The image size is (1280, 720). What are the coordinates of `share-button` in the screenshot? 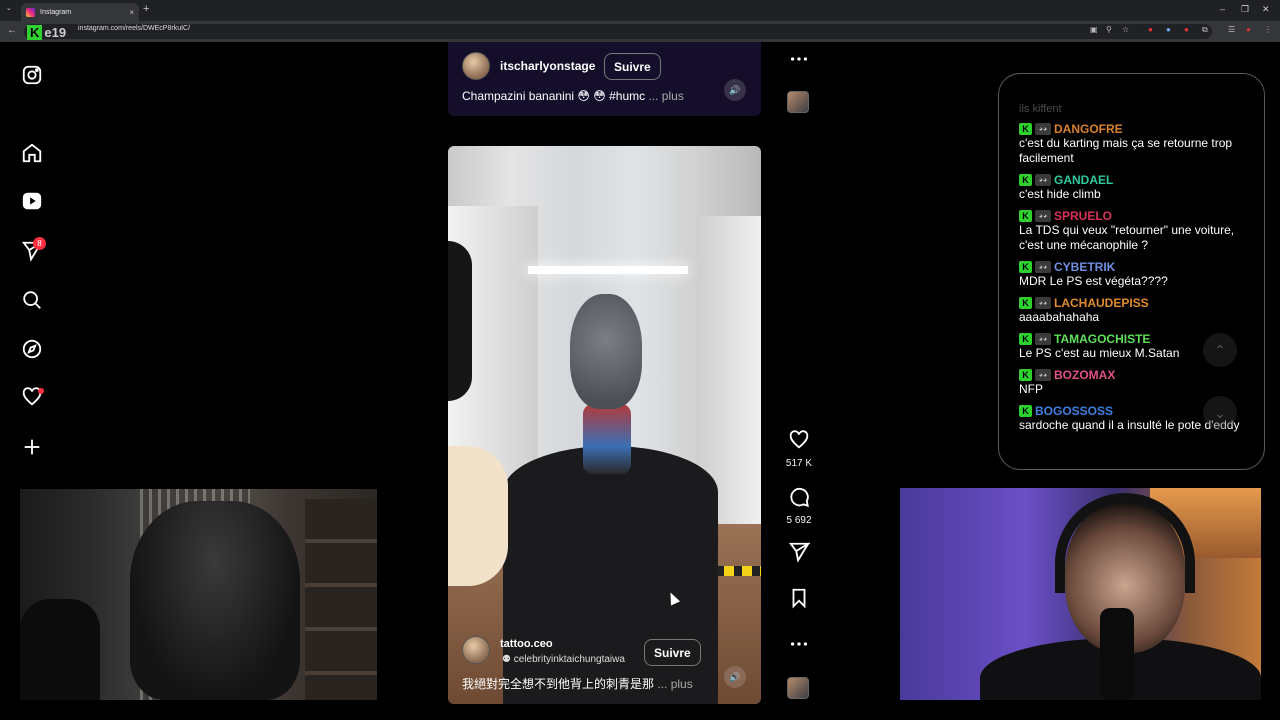 It's located at (799, 554).